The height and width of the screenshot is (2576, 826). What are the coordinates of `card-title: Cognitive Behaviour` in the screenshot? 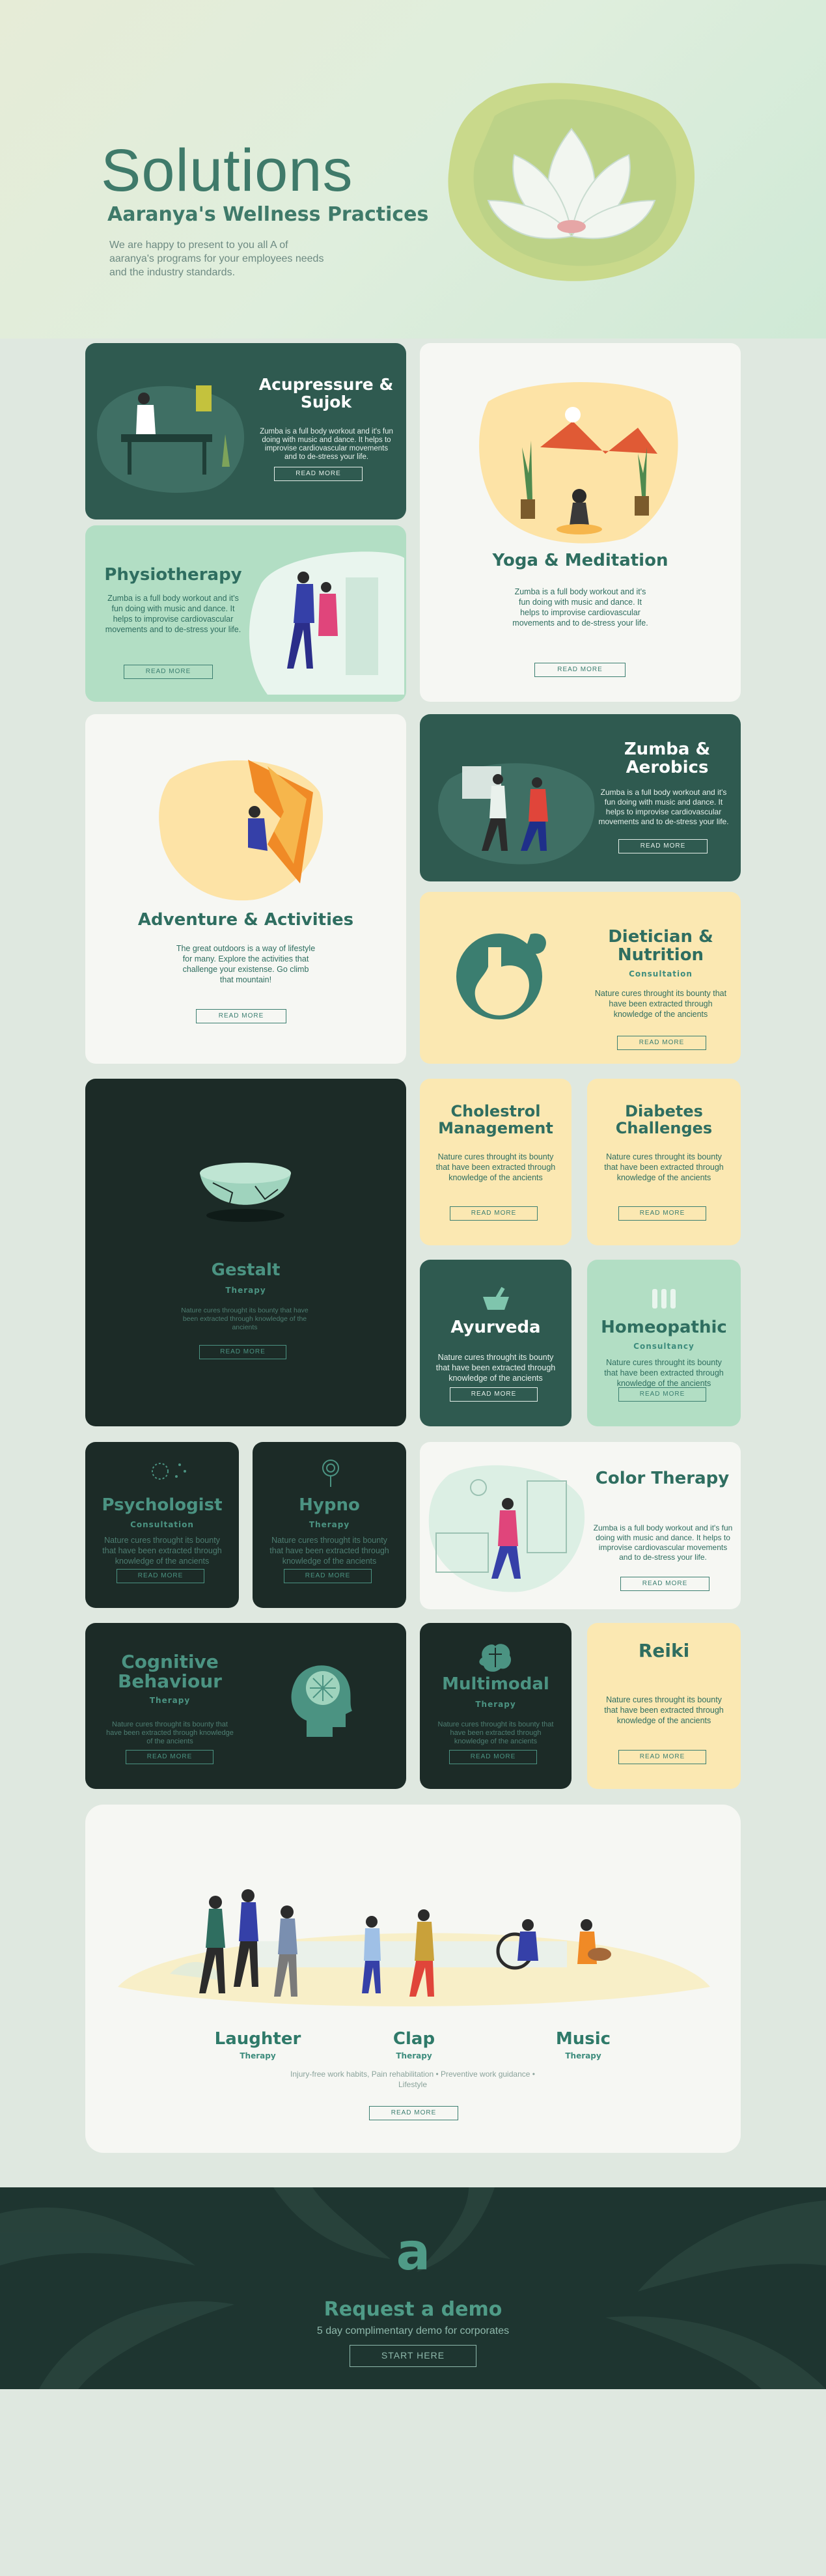 It's located at (170, 1672).